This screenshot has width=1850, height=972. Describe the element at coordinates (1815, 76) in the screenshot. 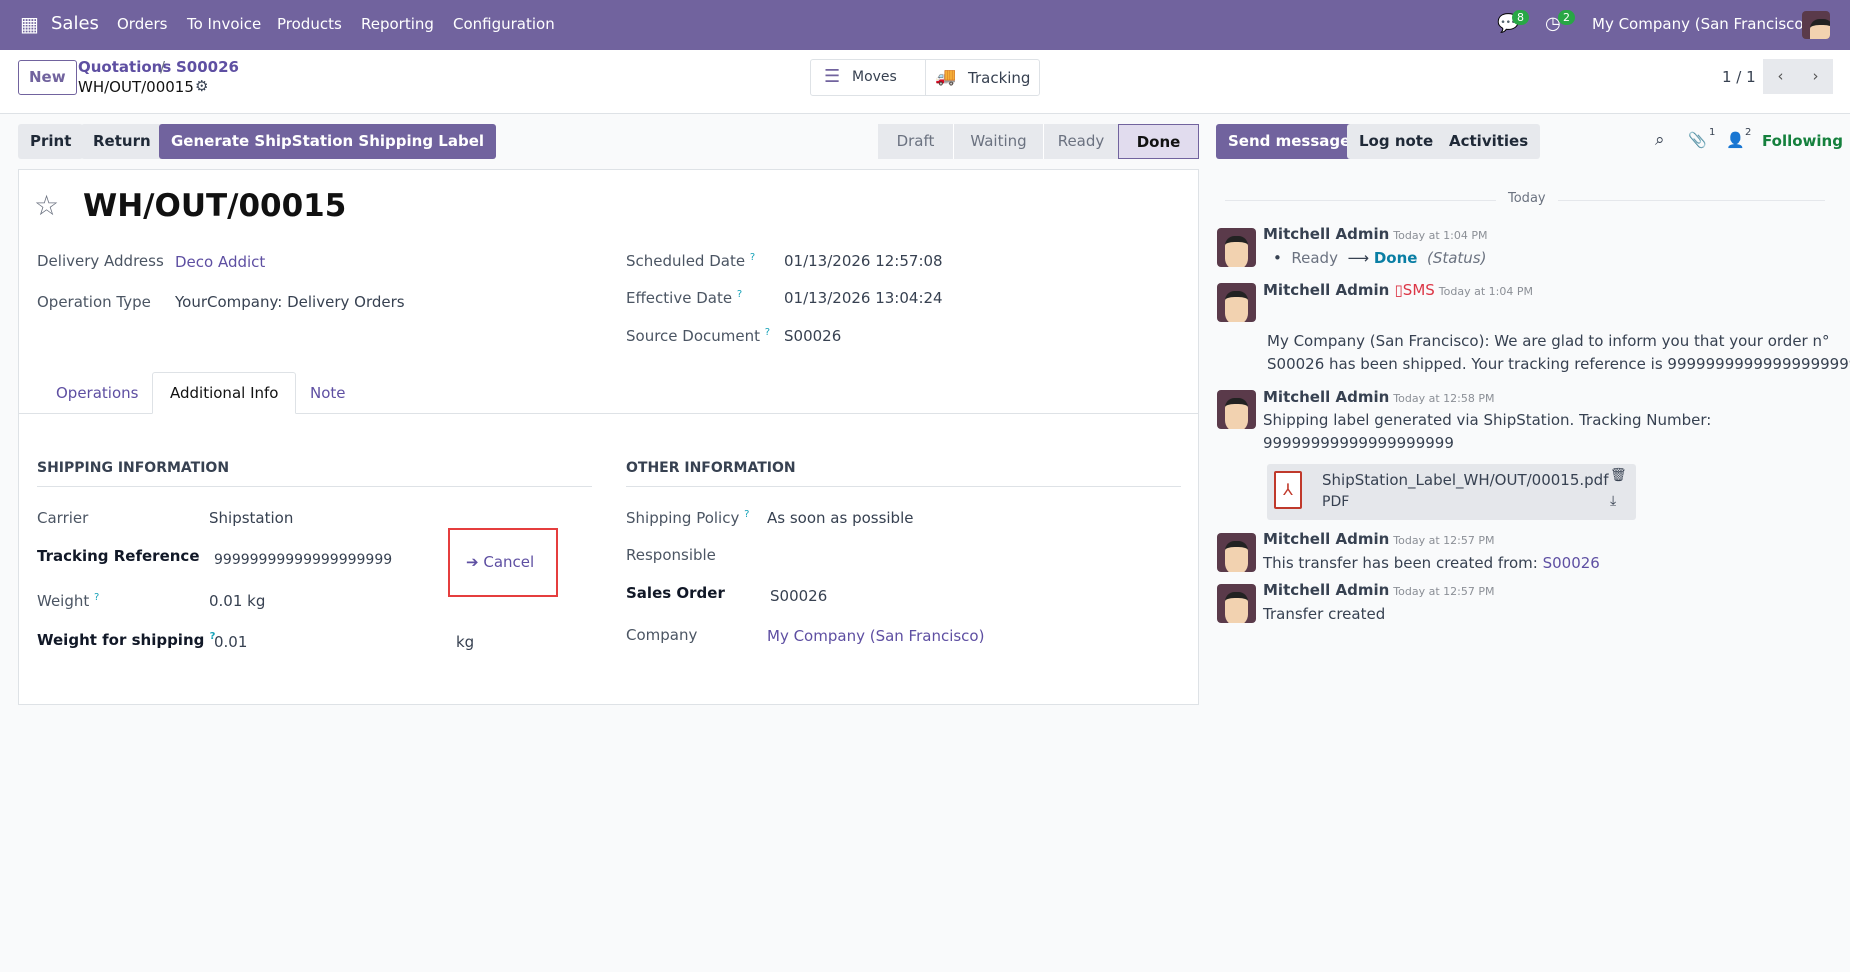

I see `pager-next-button: ›` at that location.